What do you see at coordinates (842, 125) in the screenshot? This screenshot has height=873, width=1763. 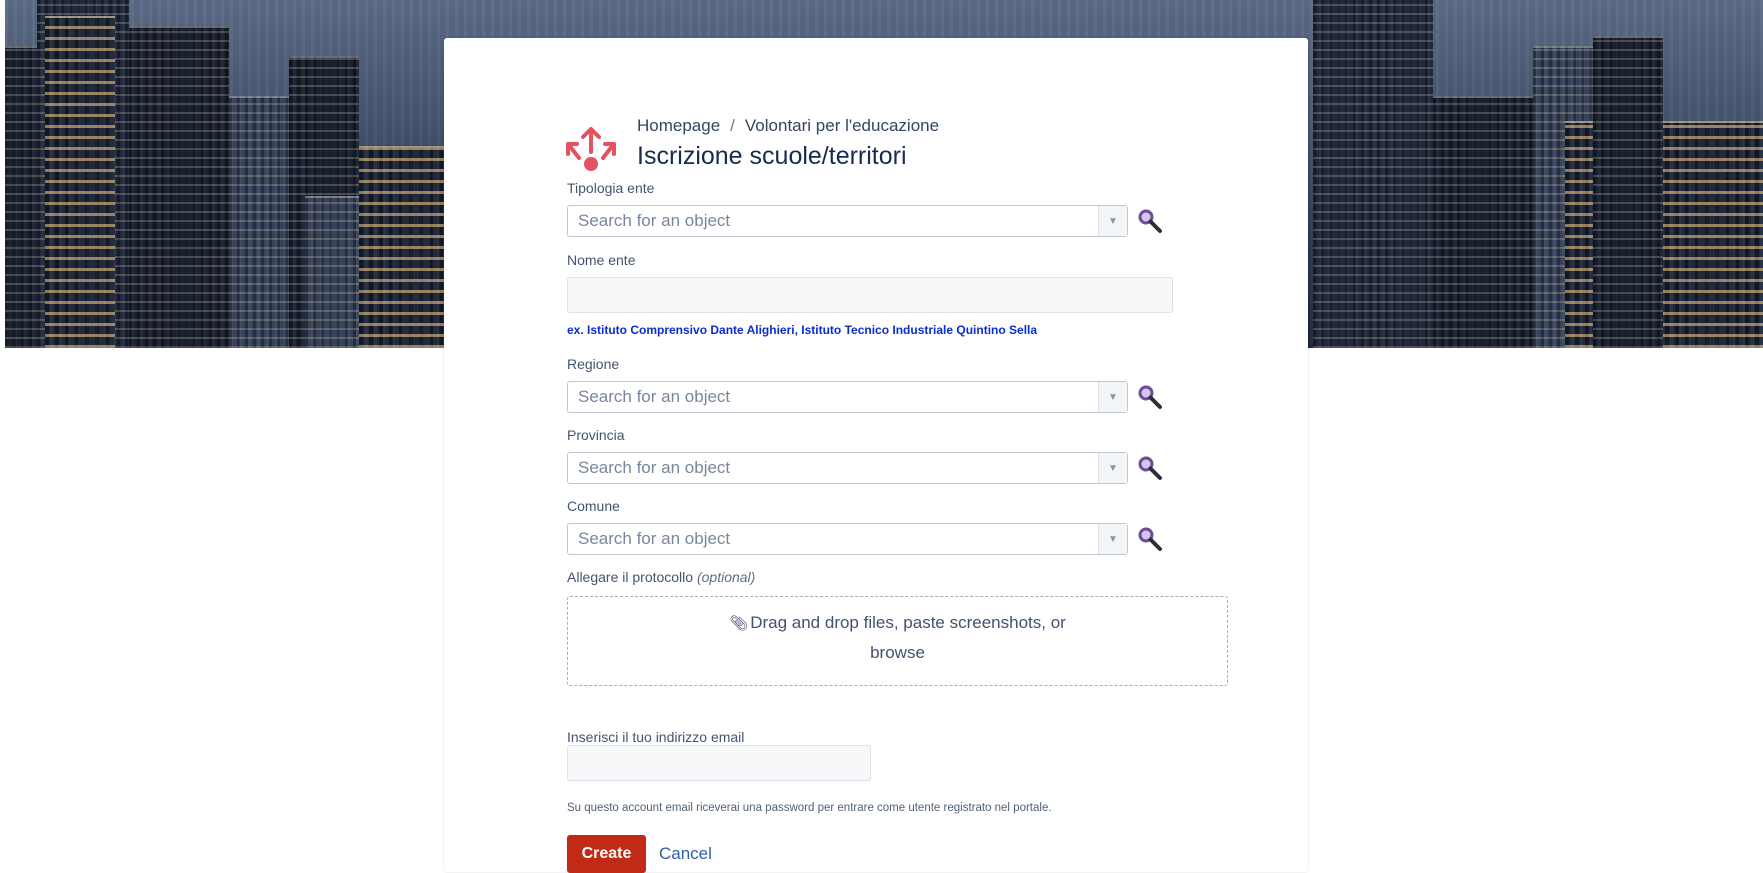 I see `breadcrumb-section-link: Volontari per l'educazione` at bounding box center [842, 125].